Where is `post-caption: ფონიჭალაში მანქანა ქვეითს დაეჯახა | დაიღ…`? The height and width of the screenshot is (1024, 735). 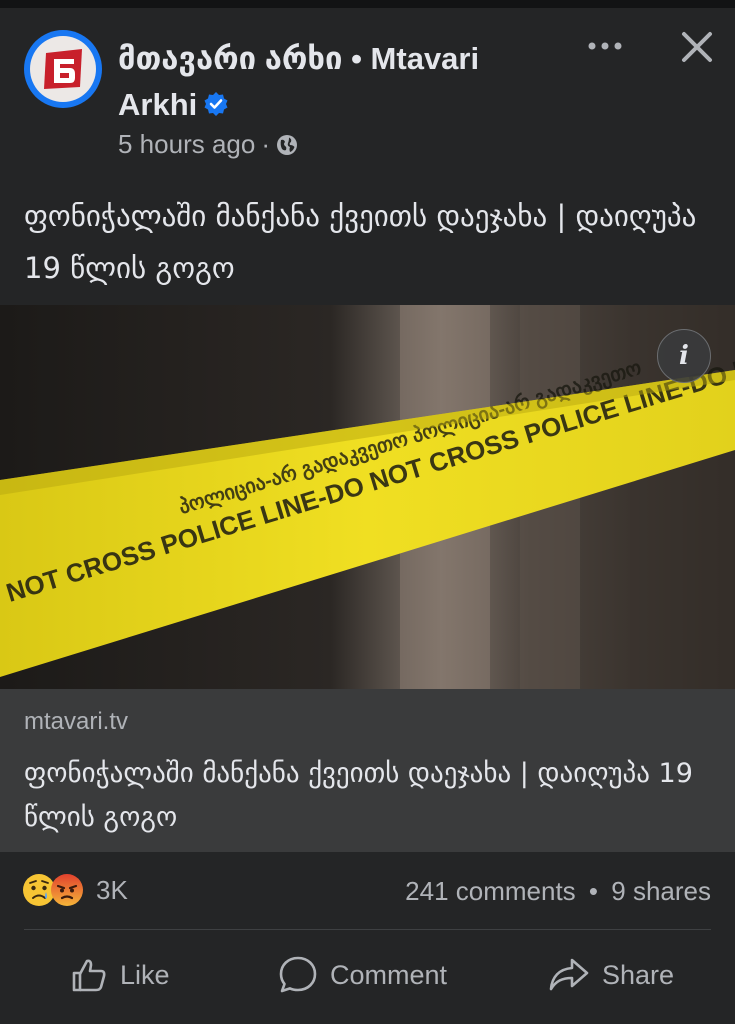
post-caption: ფონიჭალაში მანქანა ქვეითს დაეჯახა | დაიღ… is located at coordinates (360, 242).